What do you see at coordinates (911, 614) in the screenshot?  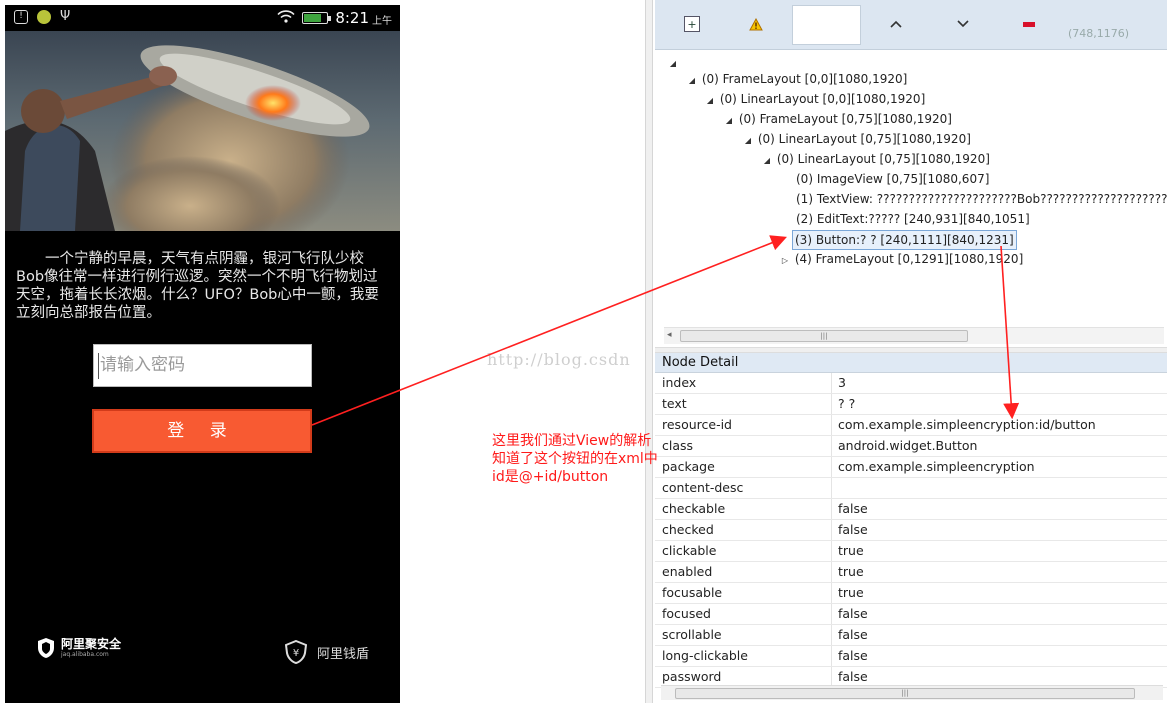 I see `detail-row: focused false` at bounding box center [911, 614].